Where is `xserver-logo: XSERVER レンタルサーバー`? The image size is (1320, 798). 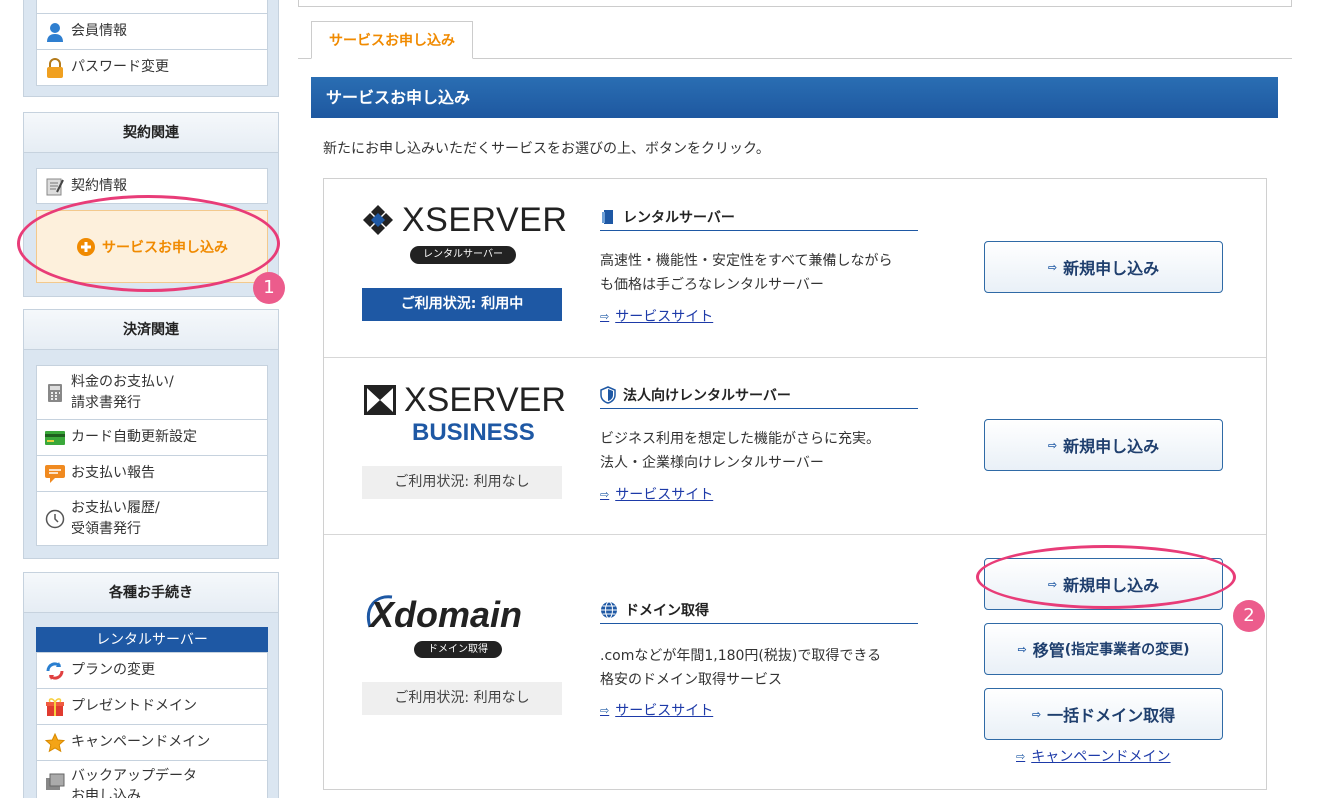 xserver-logo: XSERVER レンタルサーバー is located at coordinates (465, 235).